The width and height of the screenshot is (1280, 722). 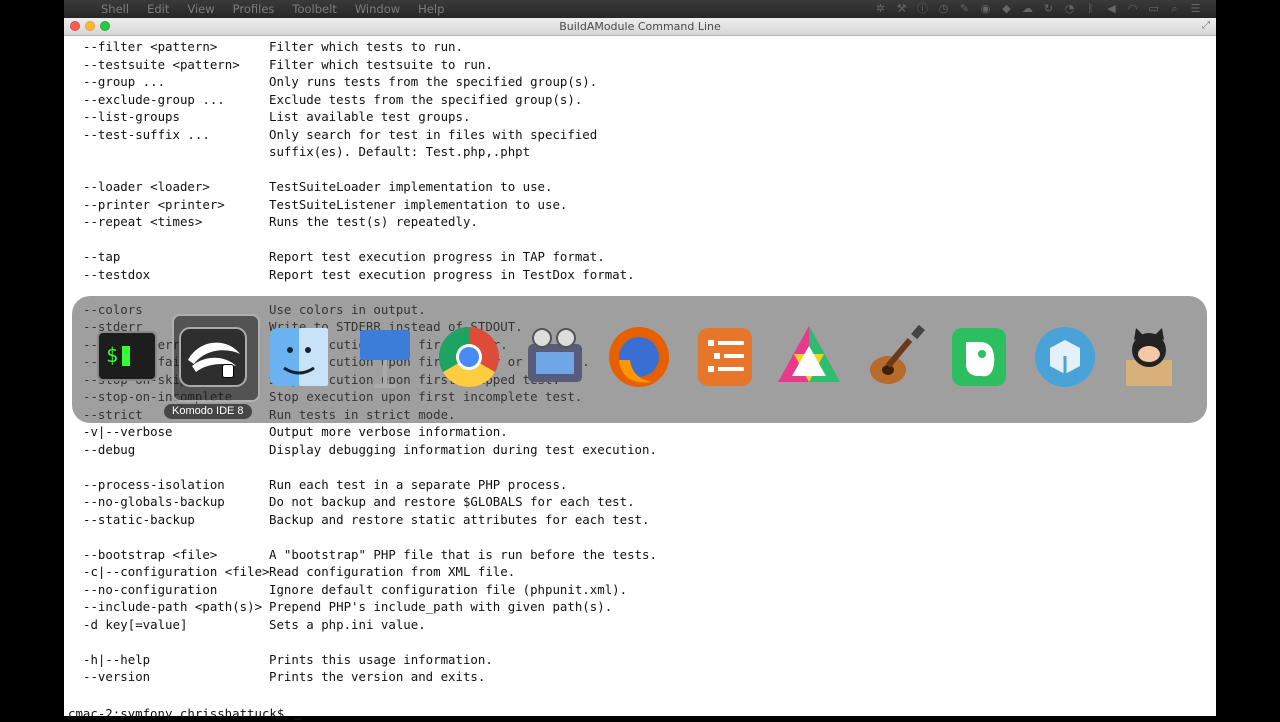 I want to click on colorsync-icon, so click(x=809, y=354).